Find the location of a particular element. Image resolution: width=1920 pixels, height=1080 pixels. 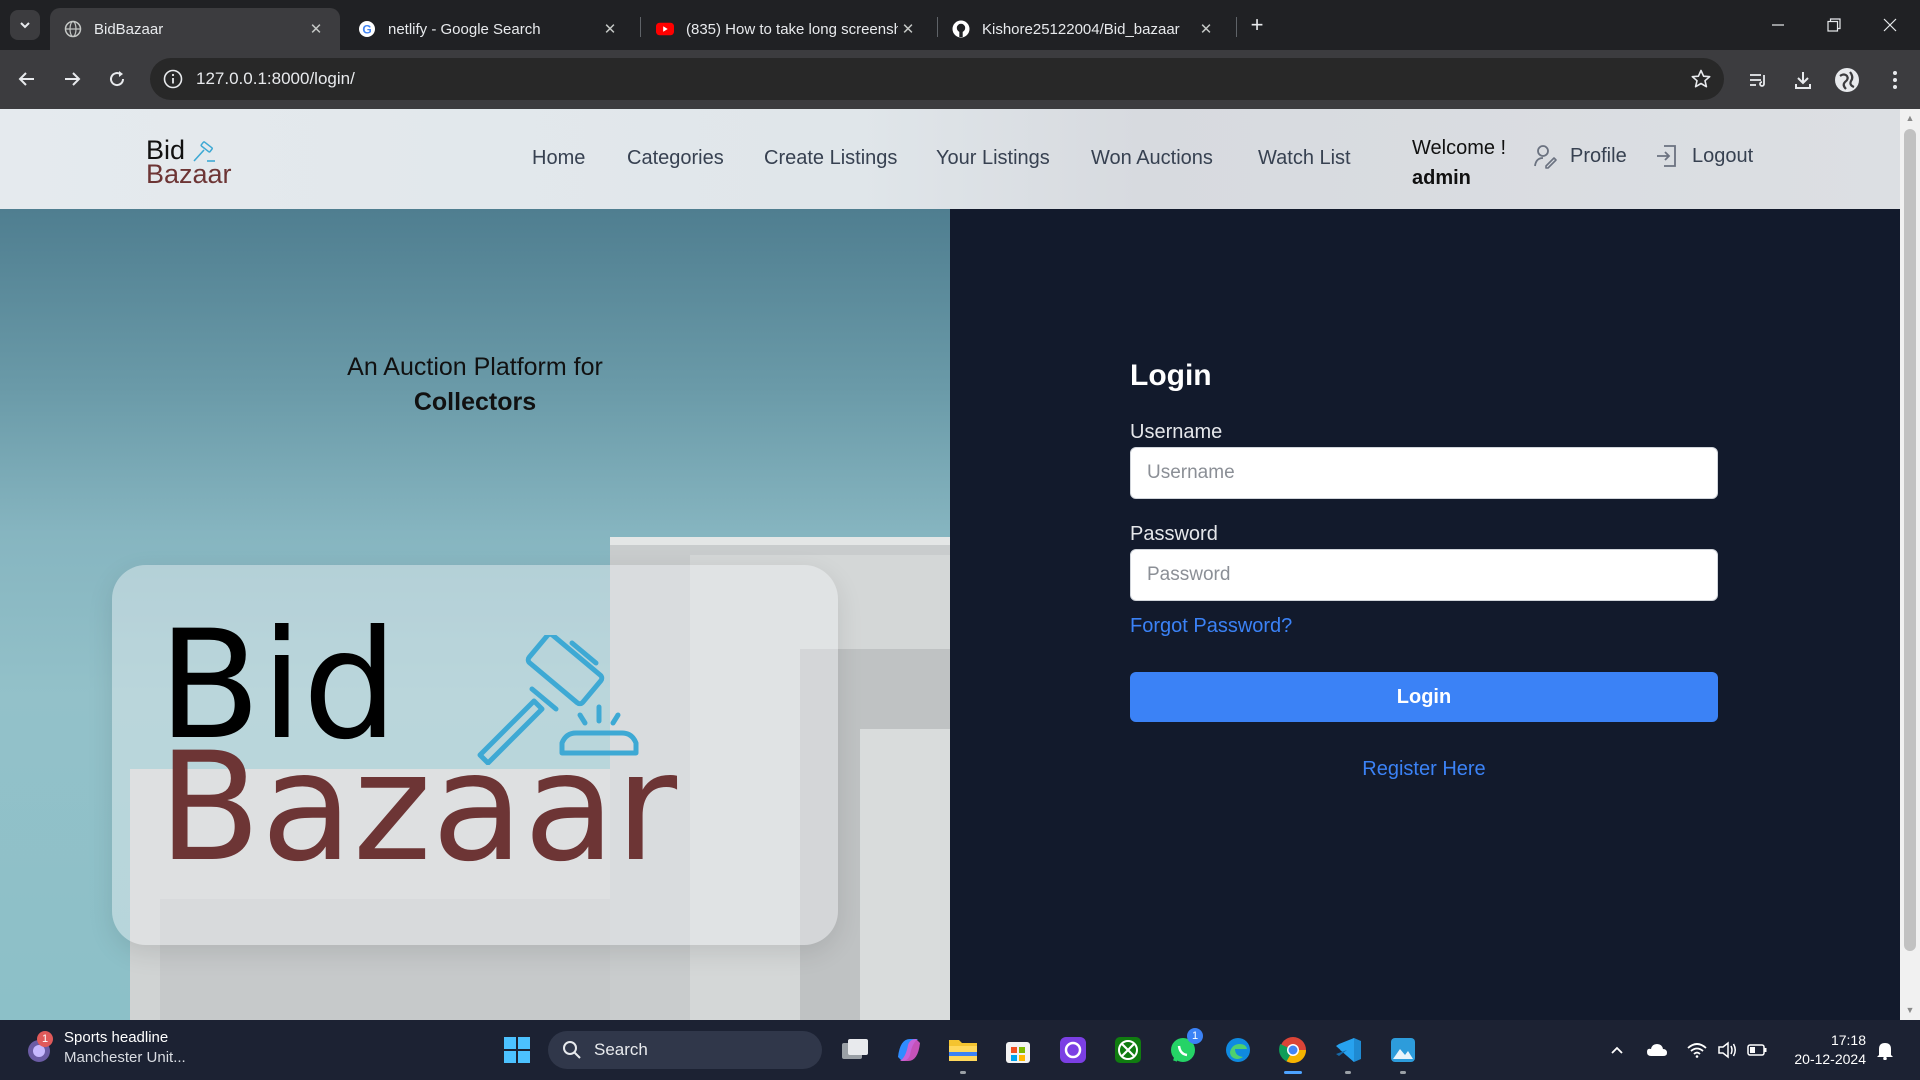

taskbar-app-store is located at coordinates (1018, 1050).